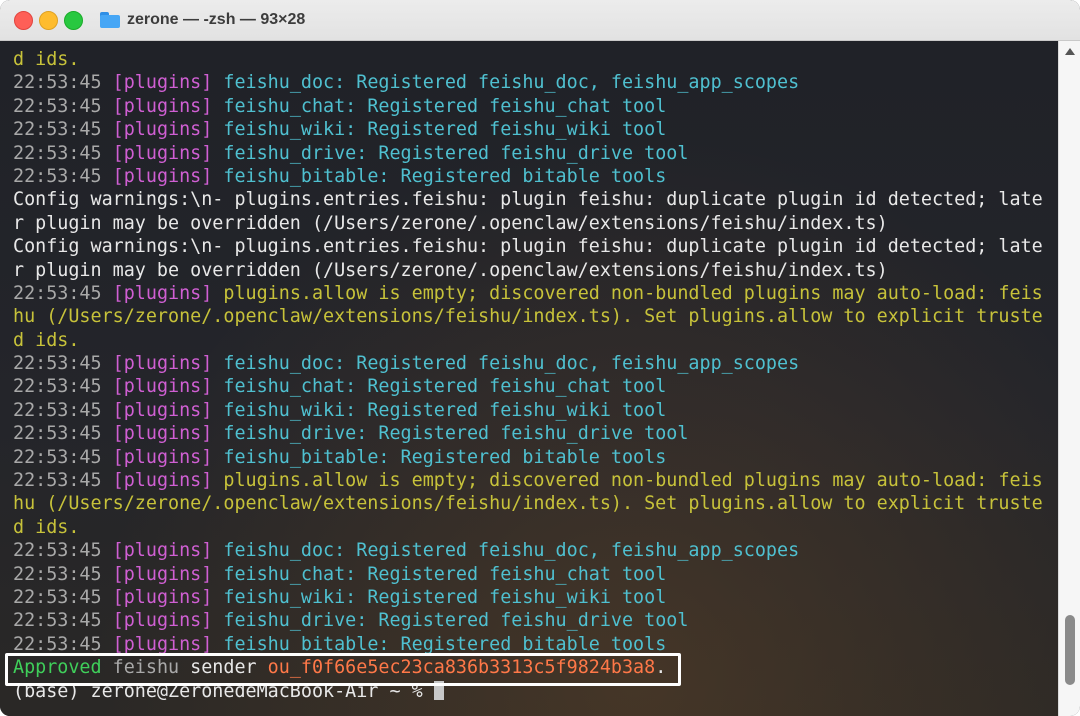  I want to click on scroll-up-arrow-icon, so click(1070, 51).